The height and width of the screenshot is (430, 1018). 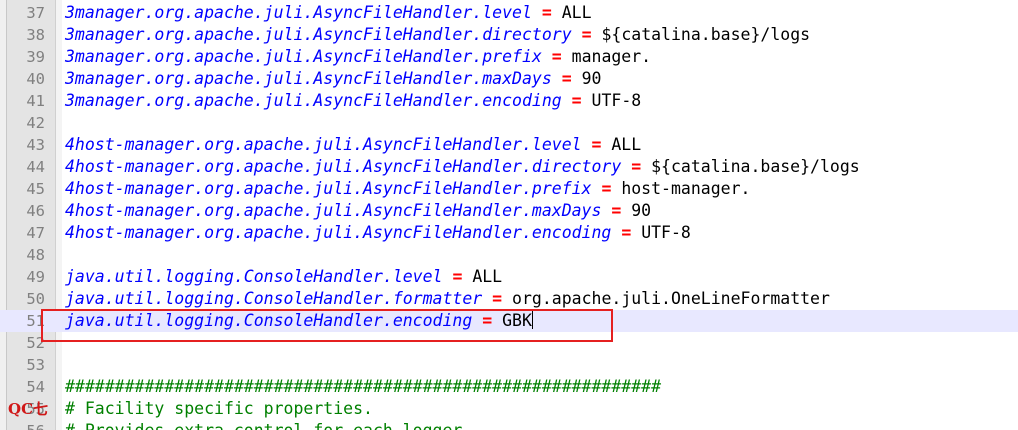 I want to click on line-number: 53, so click(x=35, y=365).